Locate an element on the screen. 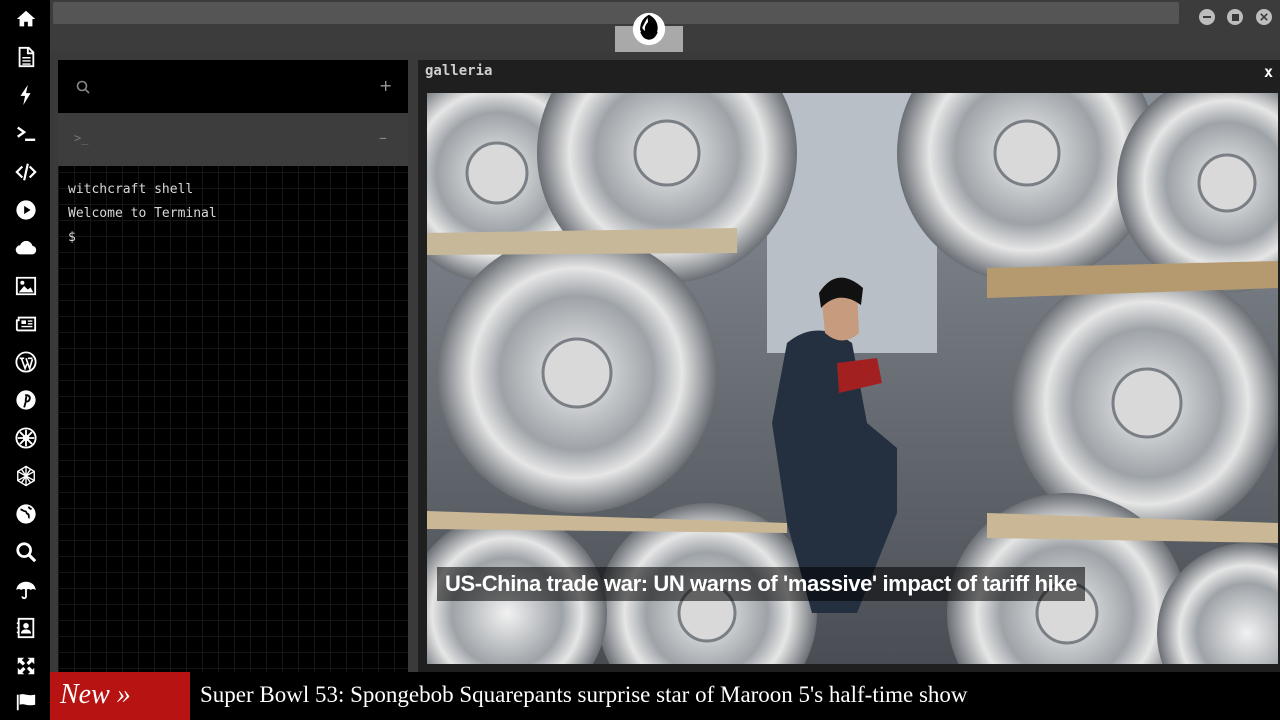 The height and width of the screenshot is (720, 1280). minimize-button is located at coordinates (1207, 17).